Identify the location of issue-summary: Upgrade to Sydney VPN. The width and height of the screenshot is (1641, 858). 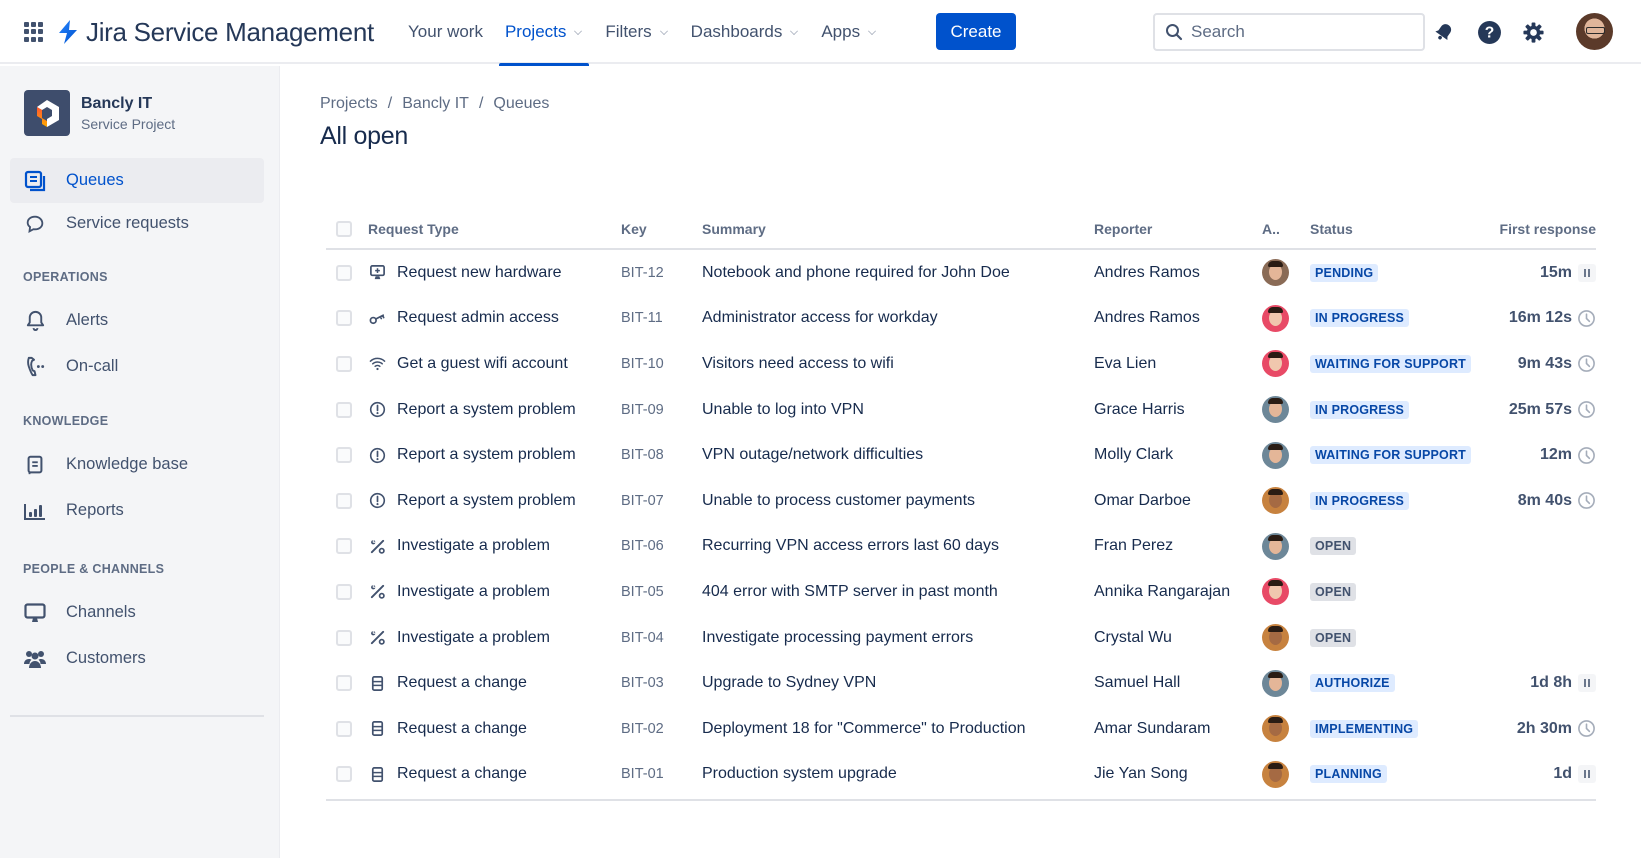
(898, 683).